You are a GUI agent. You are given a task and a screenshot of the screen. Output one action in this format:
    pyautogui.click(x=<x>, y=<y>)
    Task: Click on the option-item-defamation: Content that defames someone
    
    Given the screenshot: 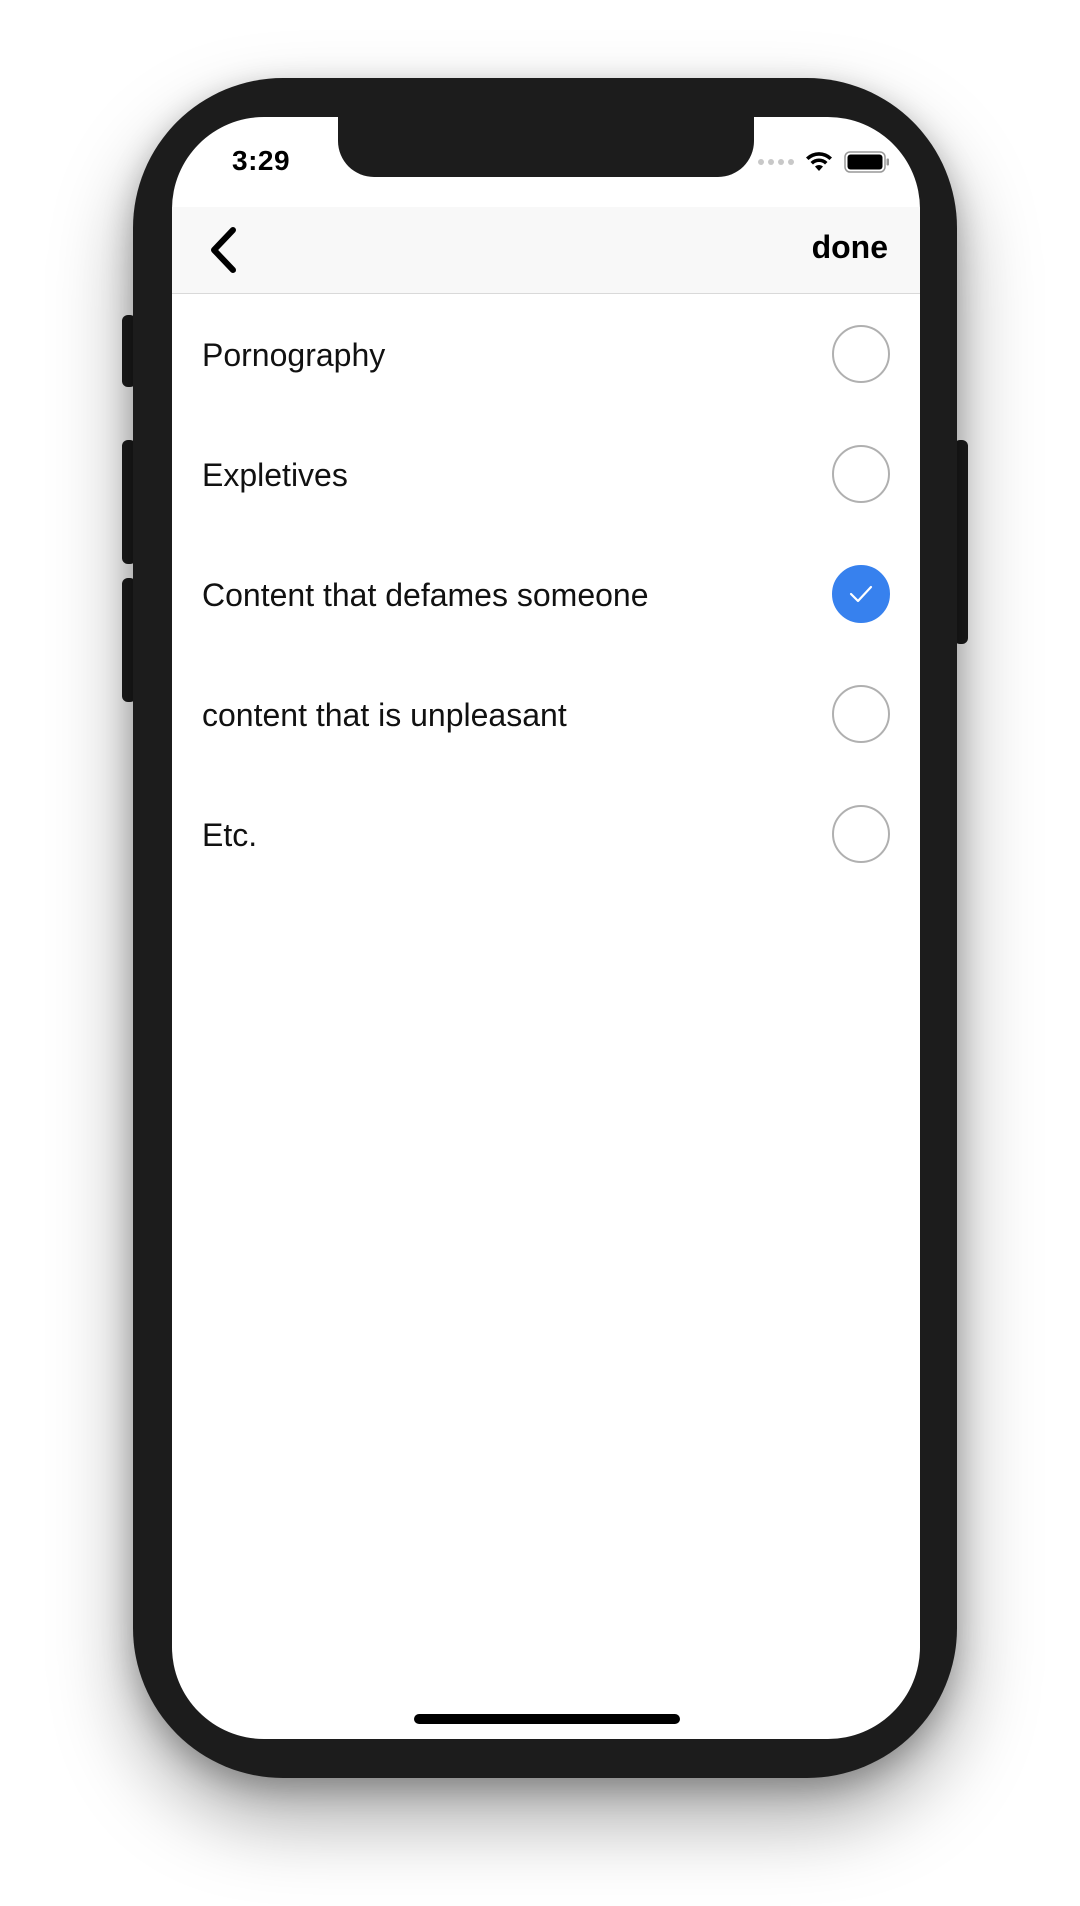 What is the action you would take?
    pyautogui.click(x=546, y=595)
    